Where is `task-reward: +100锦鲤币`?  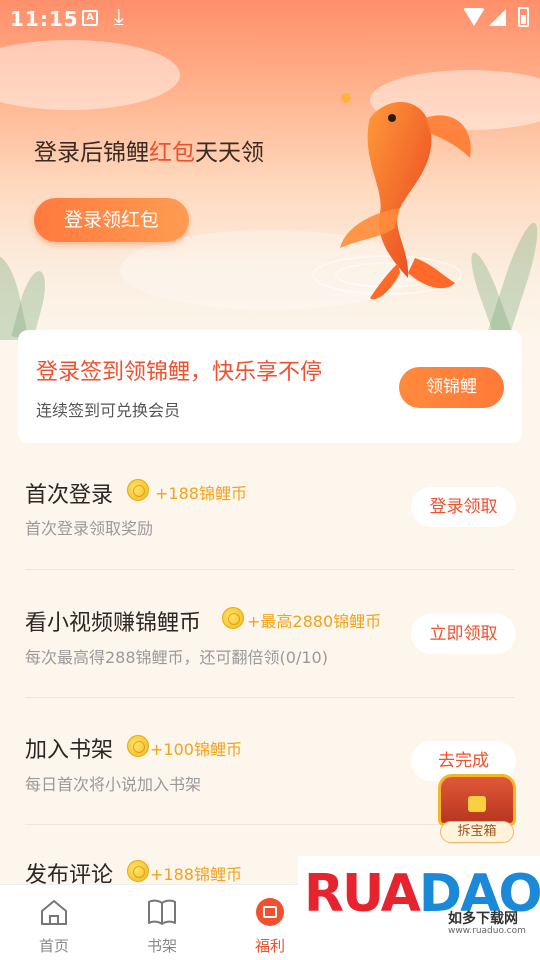 task-reward: +100锦鲤币 is located at coordinates (196, 749).